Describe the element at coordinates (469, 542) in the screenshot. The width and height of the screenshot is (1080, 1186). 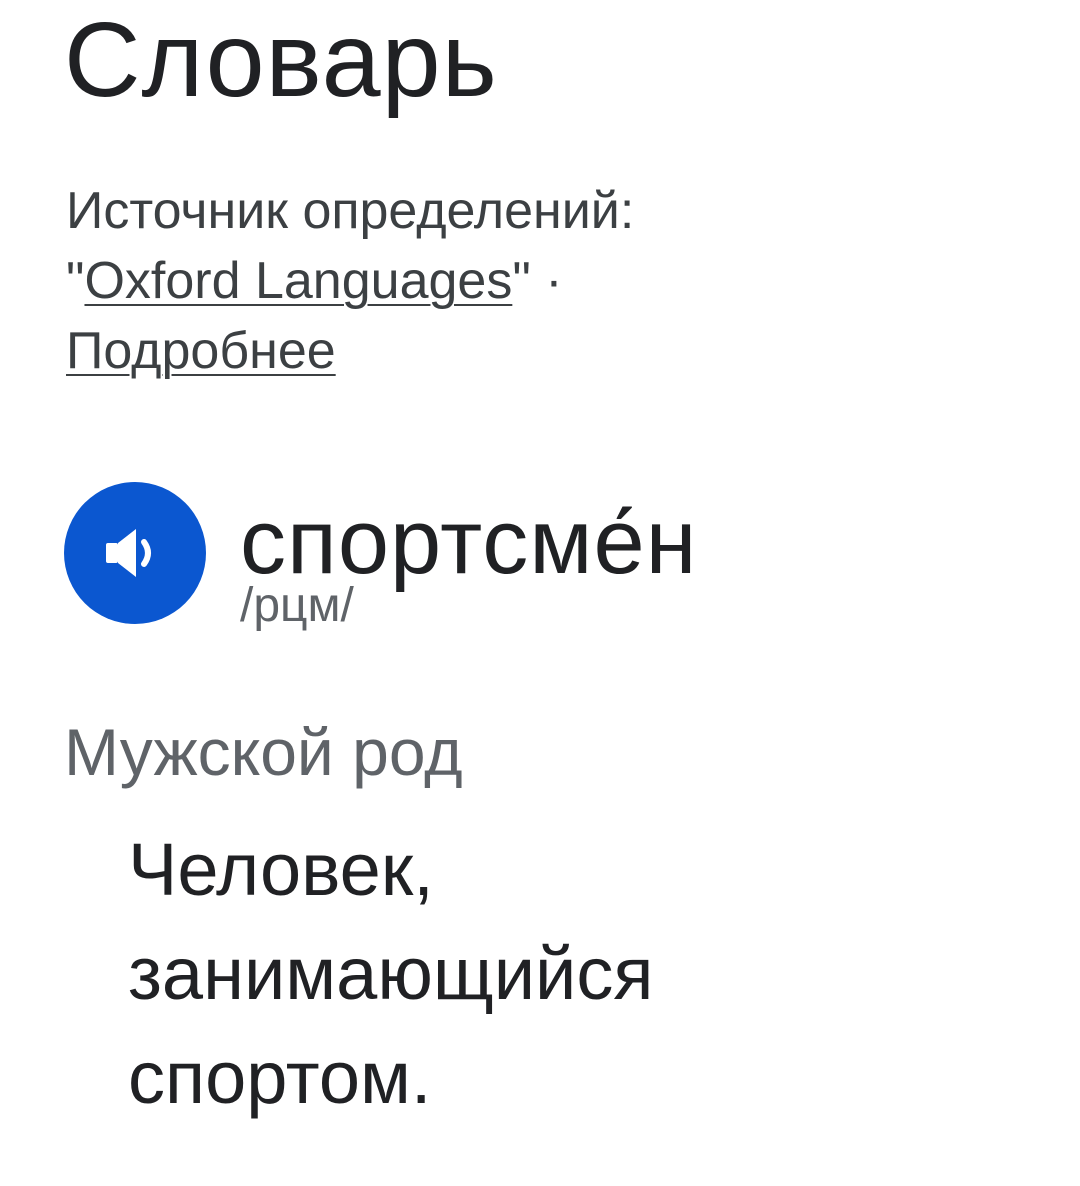
I see `headword: спортсме́н` at that location.